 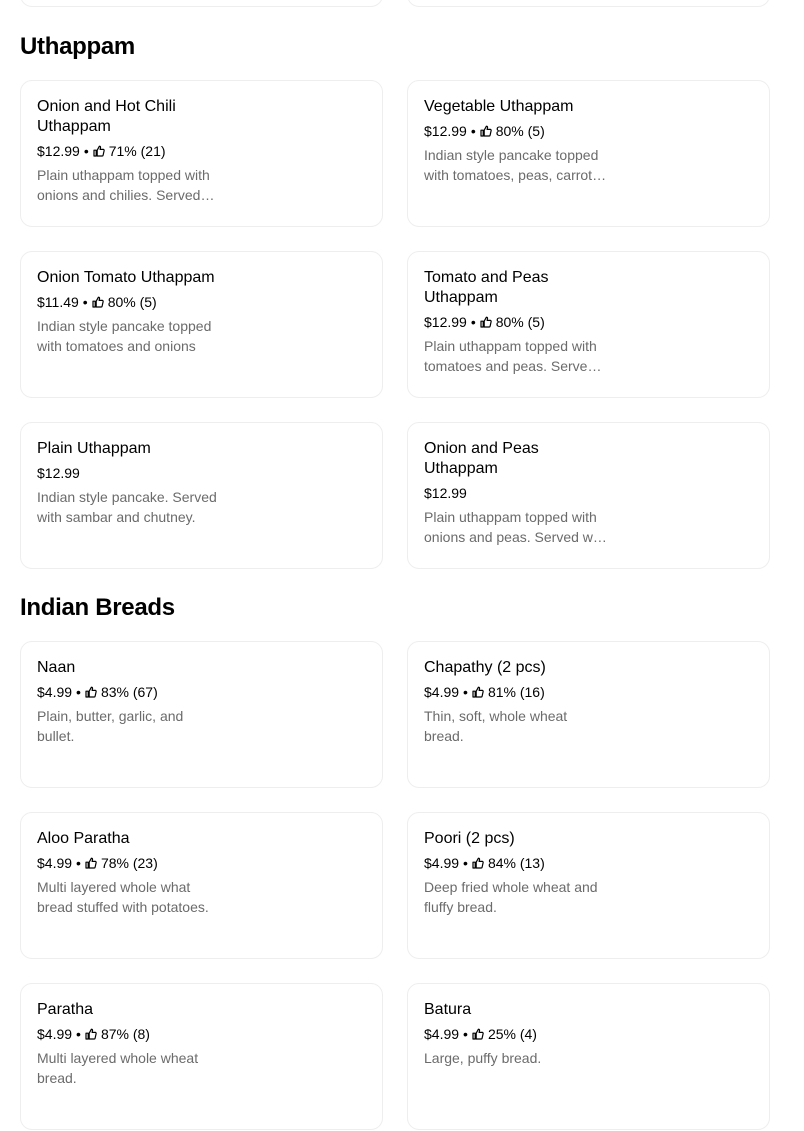 What do you see at coordinates (512, 1034) in the screenshot?
I see `item-rating: 25% (4)` at bounding box center [512, 1034].